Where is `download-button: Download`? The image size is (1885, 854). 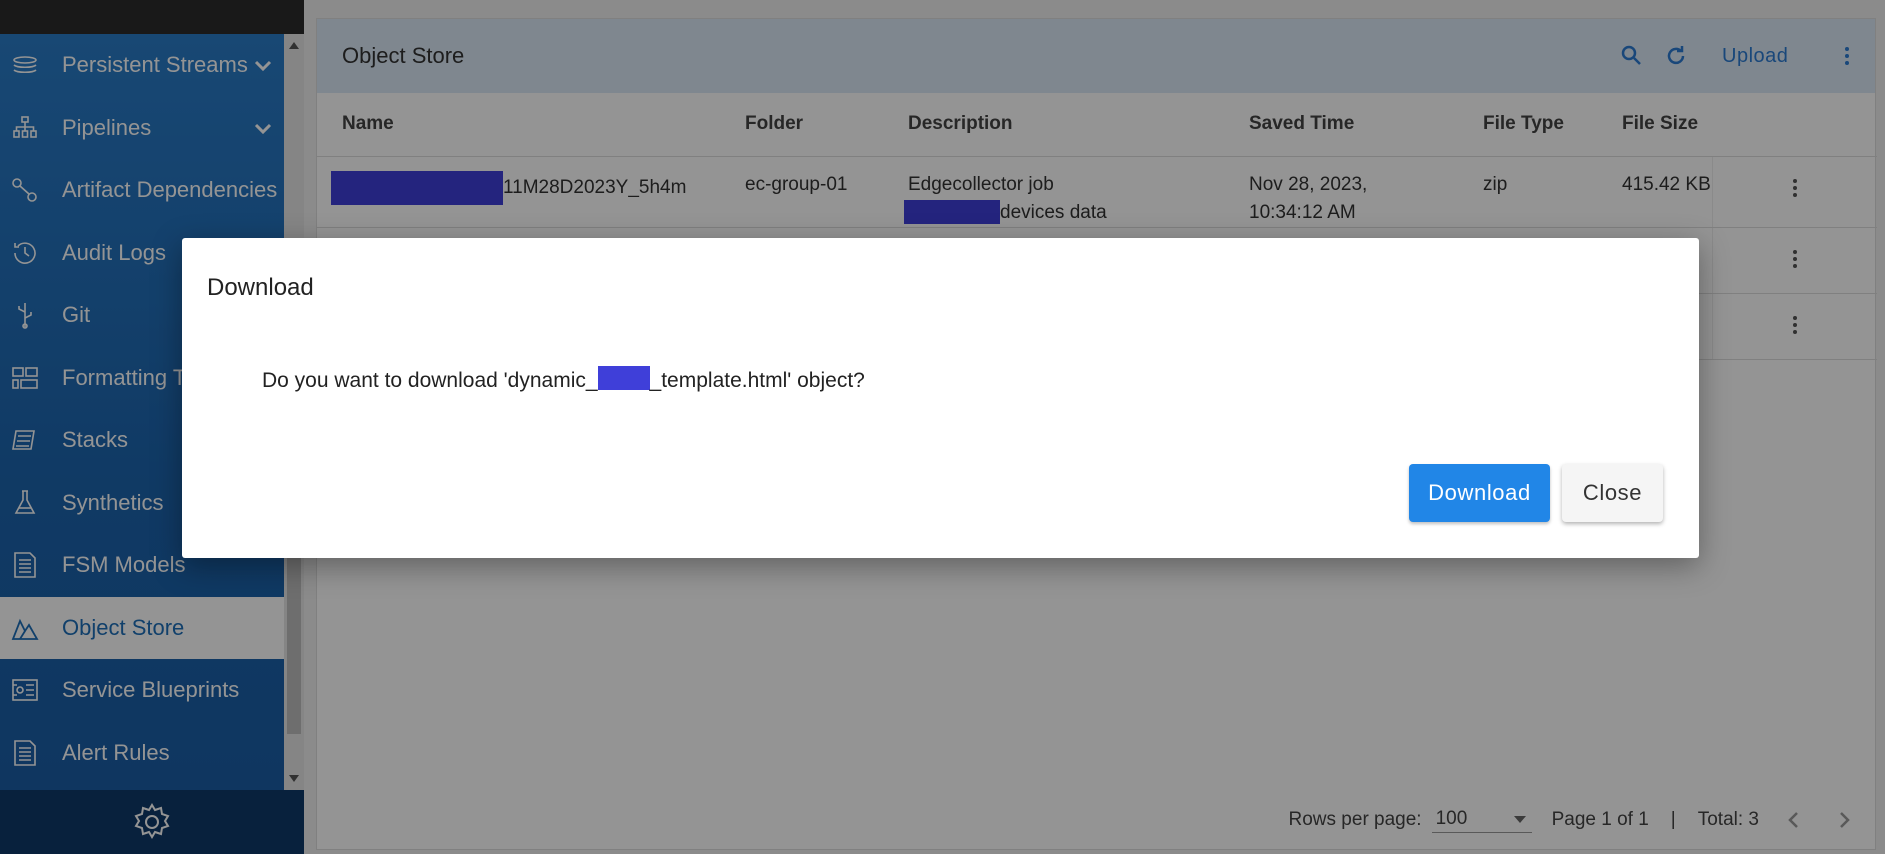
download-button: Download is located at coordinates (1479, 493).